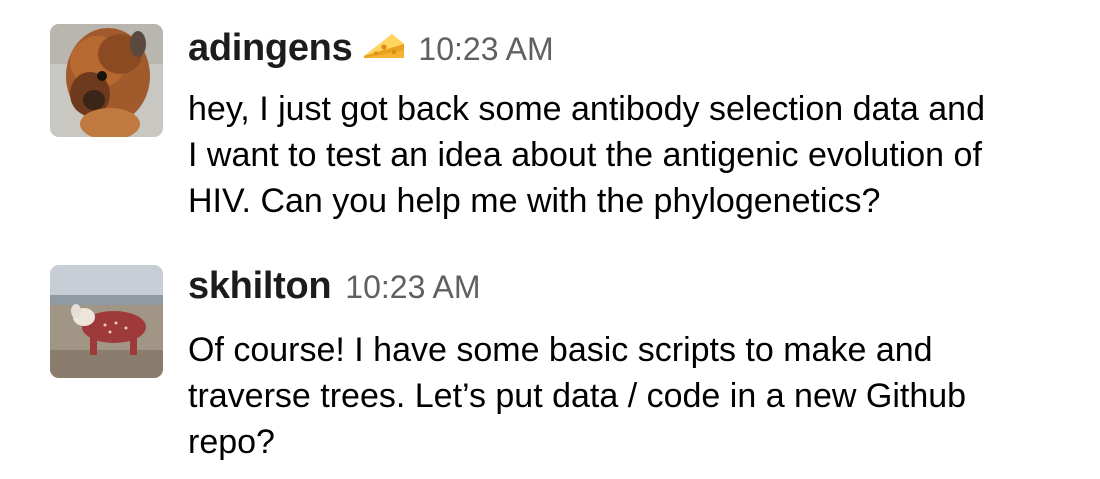 Image resolution: width=1100 pixels, height=479 pixels. I want to click on alpaca-avatar-image, so click(106, 80).